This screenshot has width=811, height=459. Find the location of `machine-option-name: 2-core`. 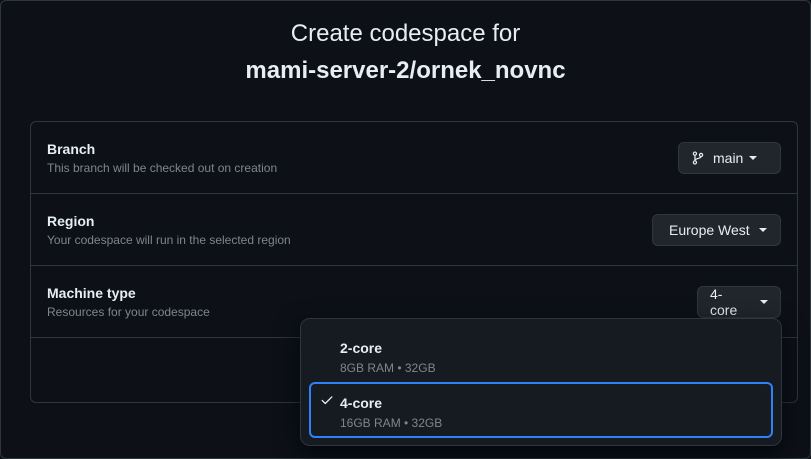

machine-option-name: 2-core is located at coordinates (361, 348).